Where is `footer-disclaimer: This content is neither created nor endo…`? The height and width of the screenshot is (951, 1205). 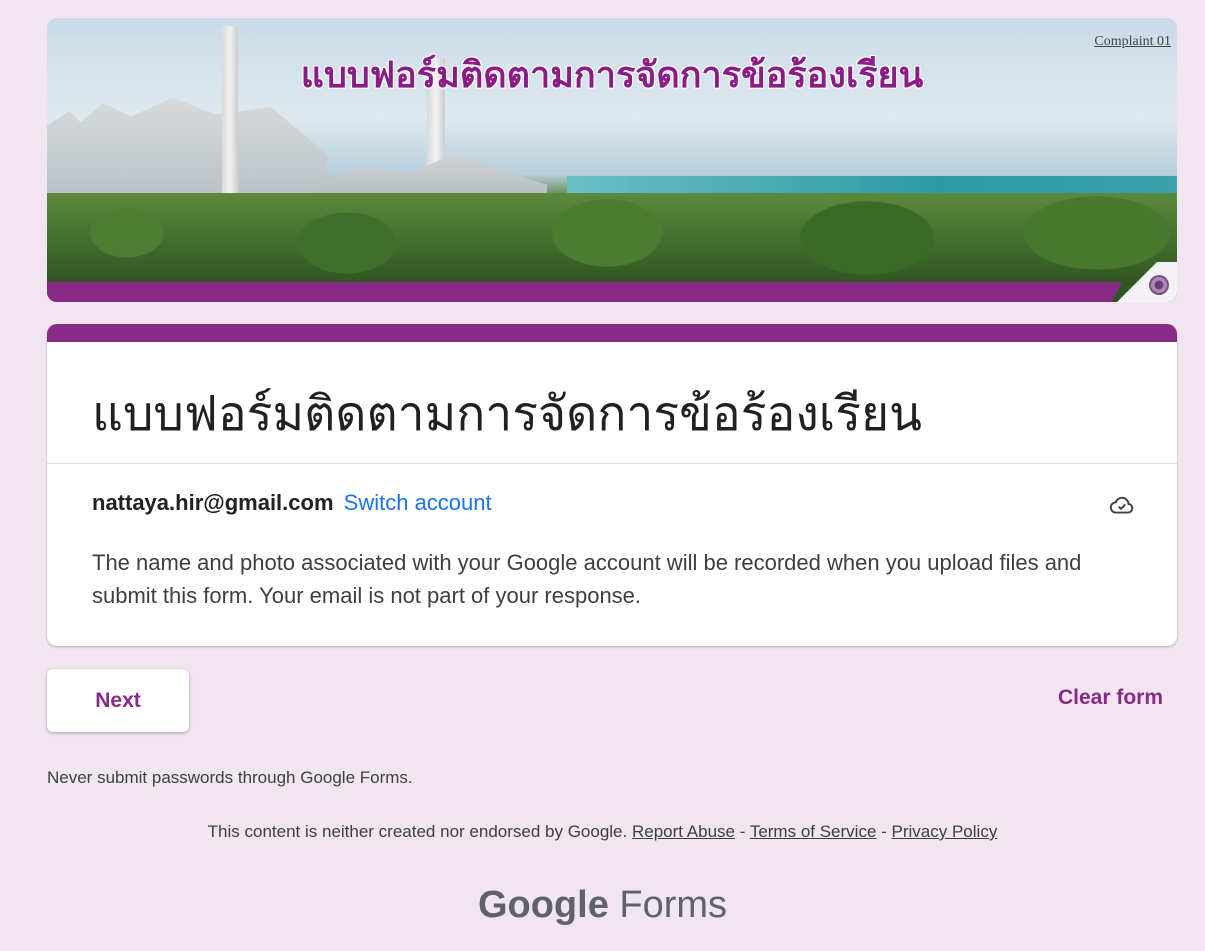 footer-disclaimer: This content is neither created nor endo… is located at coordinates (602, 832).